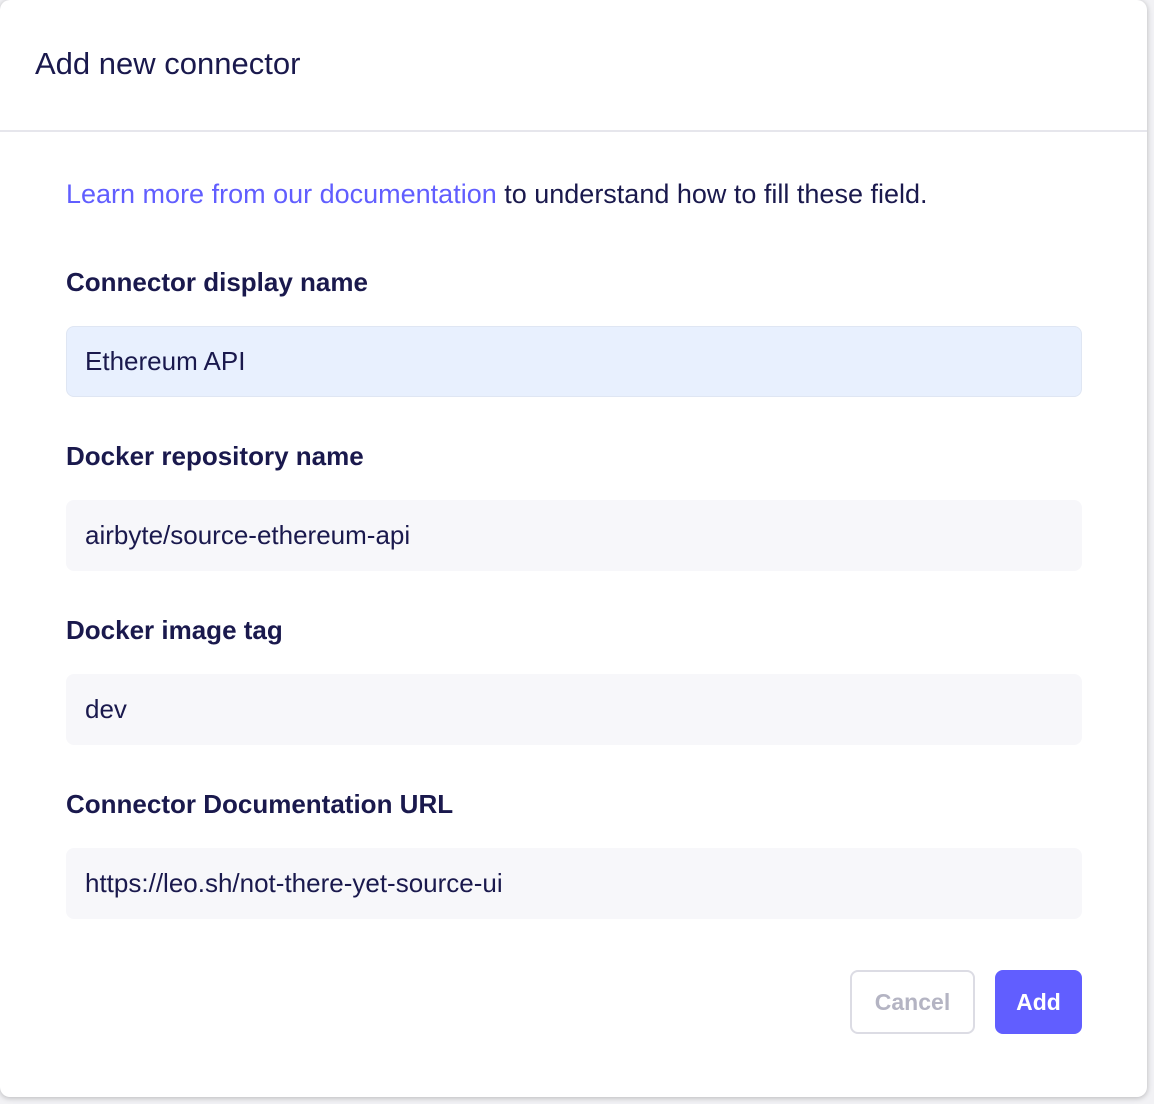 The height and width of the screenshot is (1104, 1154). What do you see at coordinates (573, 66) in the screenshot?
I see `modal-header: Add new connector` at bounding box center [573, 66].